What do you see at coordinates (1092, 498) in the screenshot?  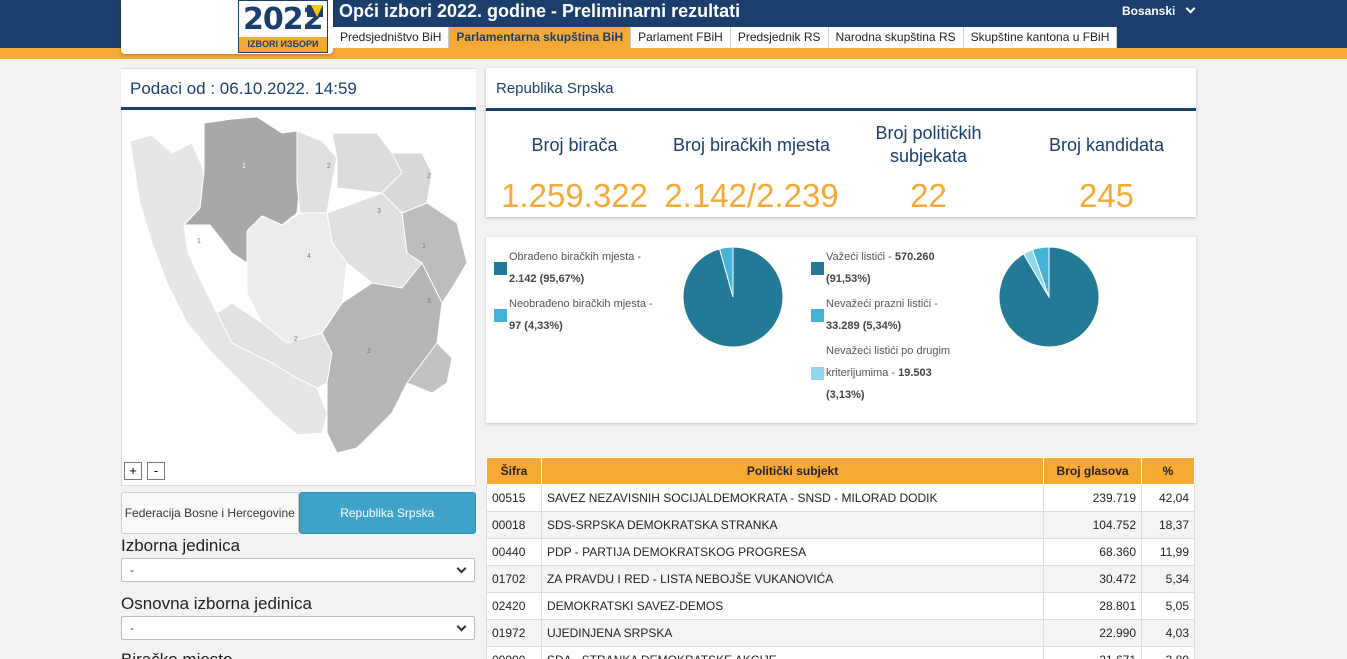 I see `cell-glasovi: 239.719` at bounding box center [1092, 498].